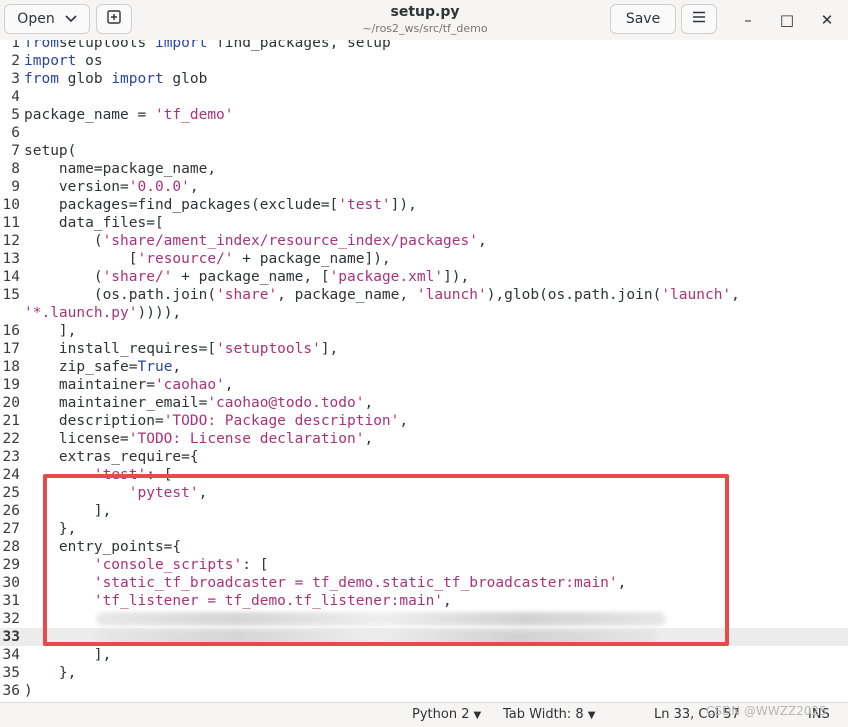 This screenshot has height=727, width=848. Describe the element at coordinates (116, 79) in the screenshot. I see `code-text: from glob import glob` at that location.